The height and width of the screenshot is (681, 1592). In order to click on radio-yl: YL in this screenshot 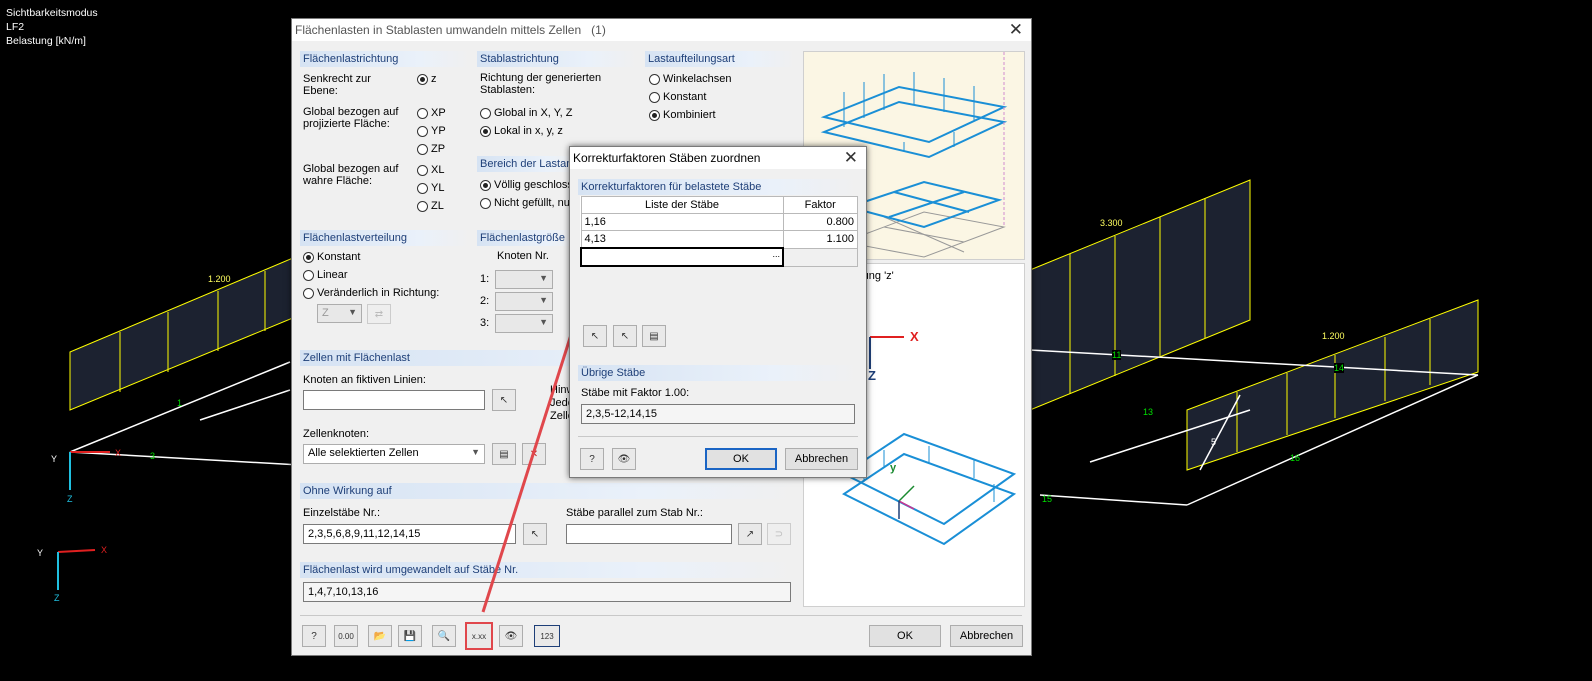, I will do `click(430, 188)`.